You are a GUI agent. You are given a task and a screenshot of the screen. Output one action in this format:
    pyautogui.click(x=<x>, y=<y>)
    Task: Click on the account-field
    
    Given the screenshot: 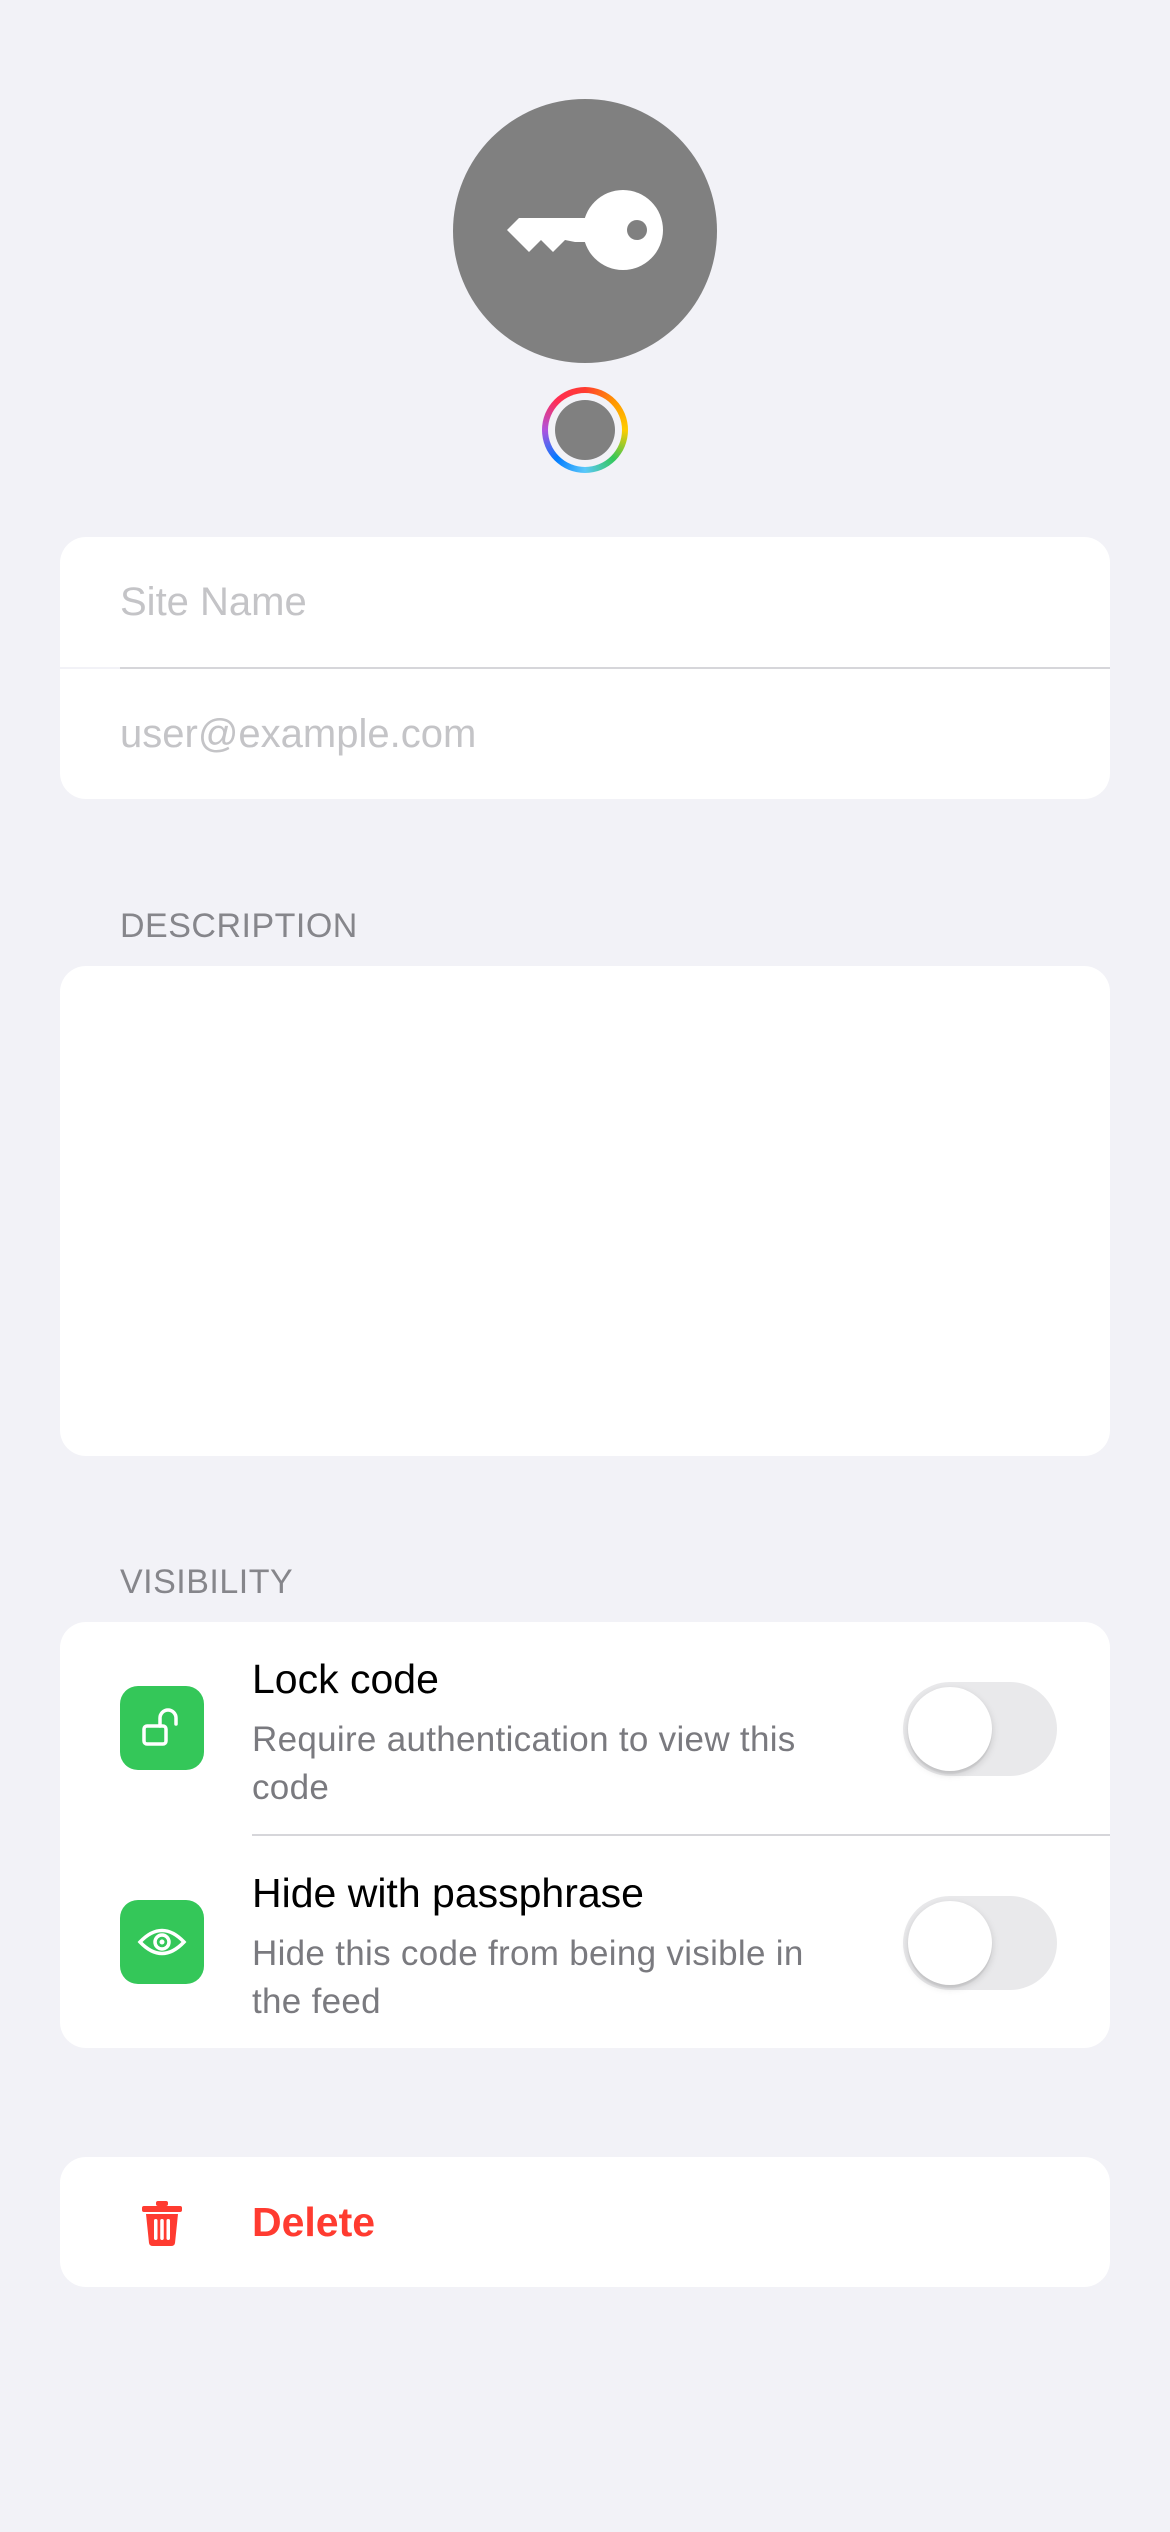 What is the action you would take?
    pyautogui.click(x=585, y=734)
    